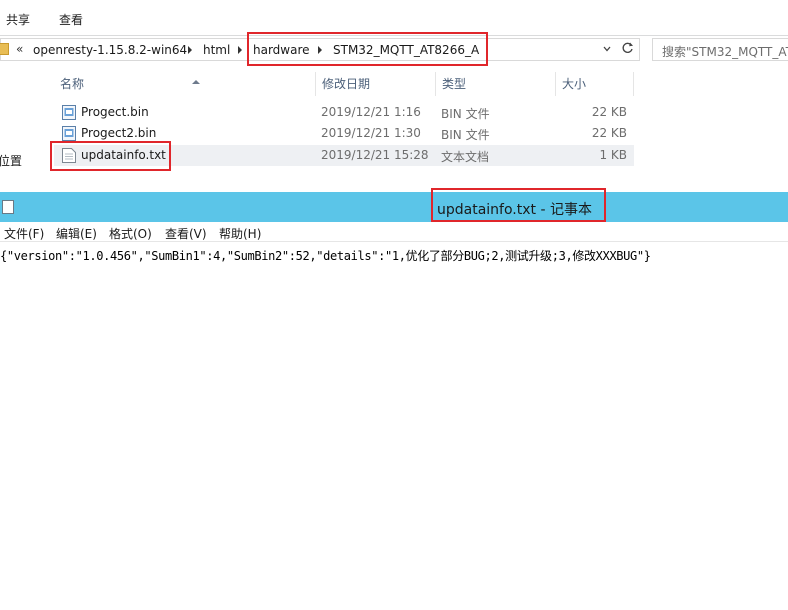 This screenshot has width=788, height=610. Describe the element at coordinates (76, 233) in the screenshot. I see `menu-edit: 编辑(E)` at that location.